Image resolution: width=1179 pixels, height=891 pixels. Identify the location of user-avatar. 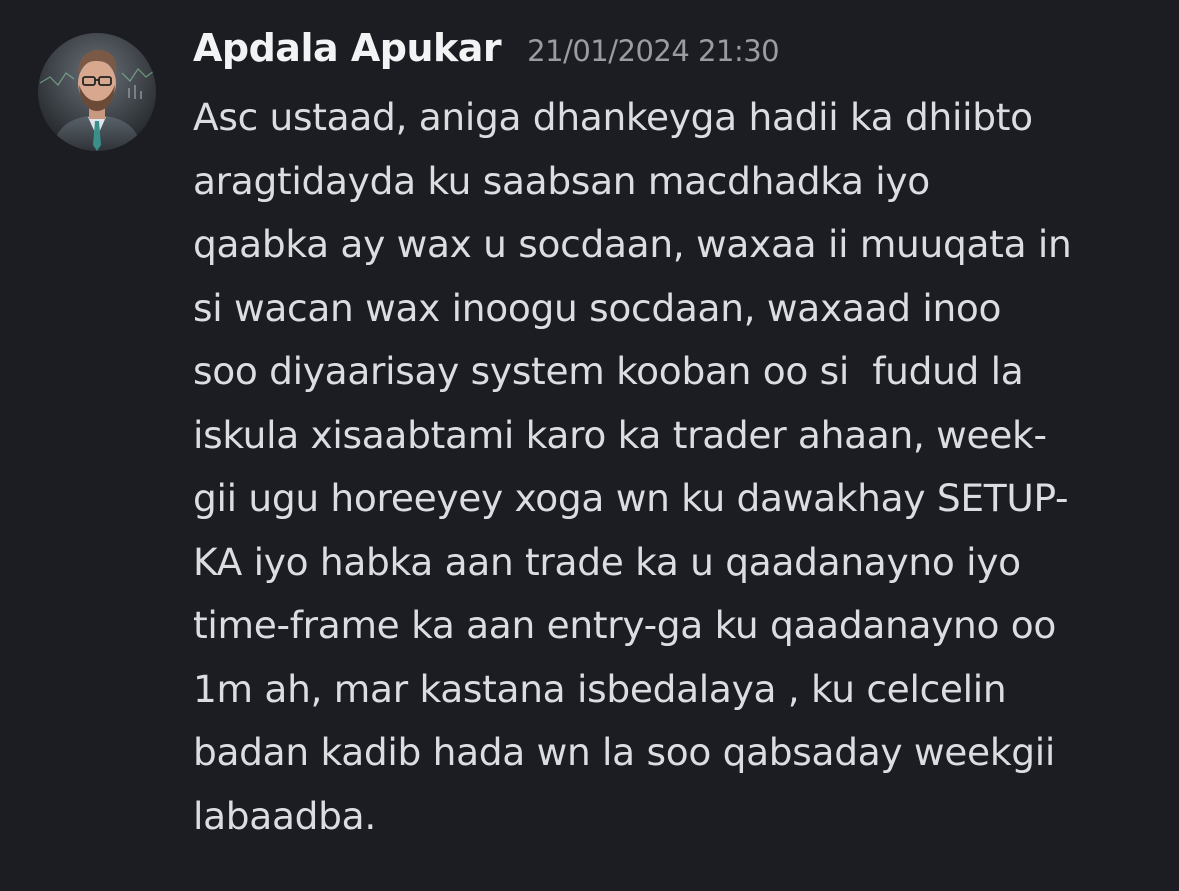
(97, 92).